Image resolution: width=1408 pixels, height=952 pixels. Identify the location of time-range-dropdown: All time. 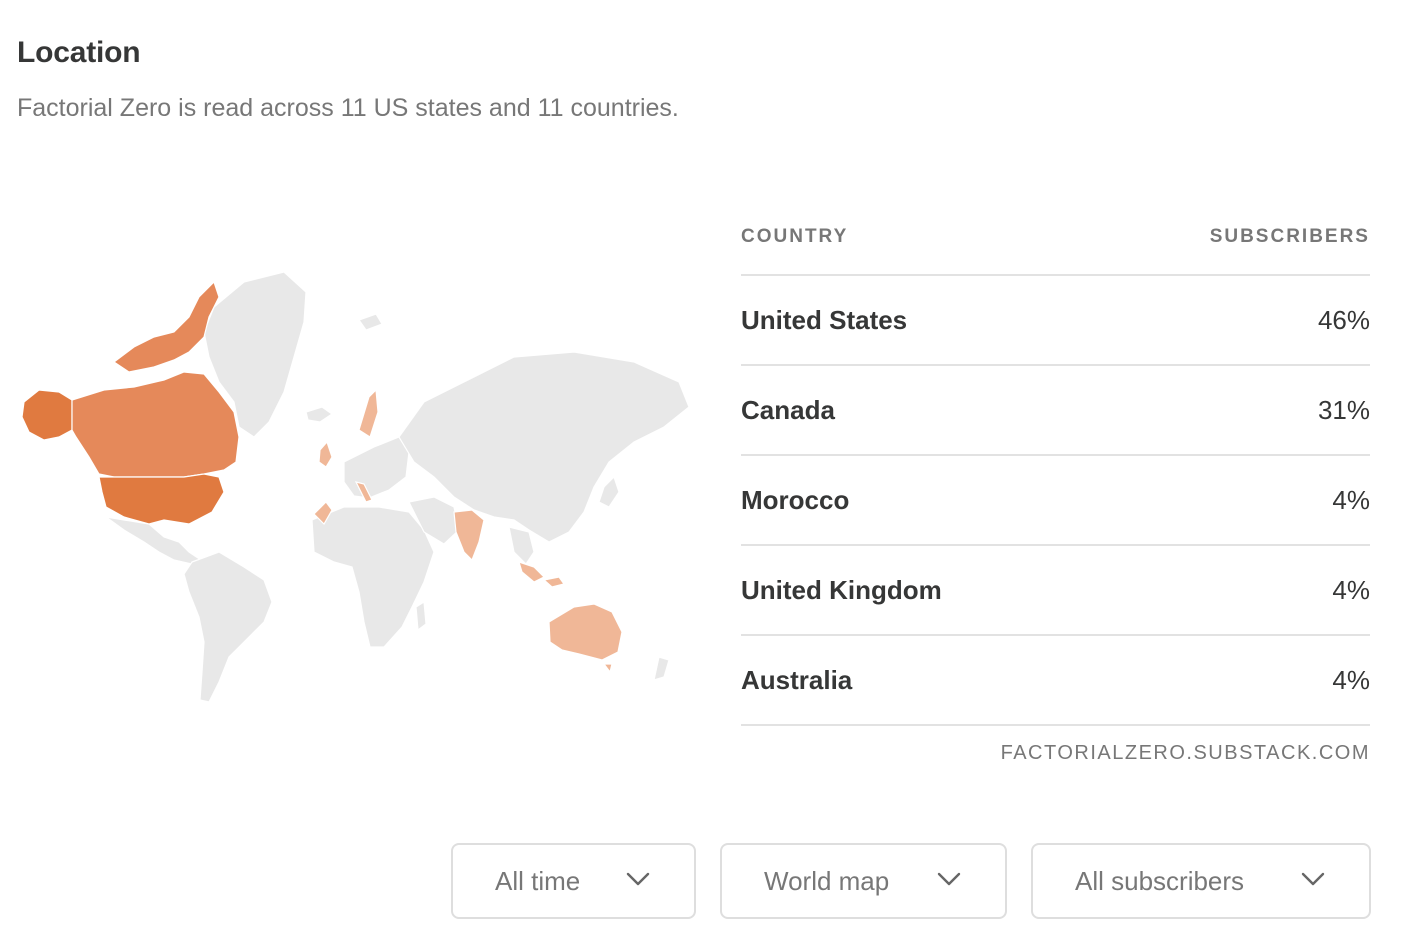
(573, 881).